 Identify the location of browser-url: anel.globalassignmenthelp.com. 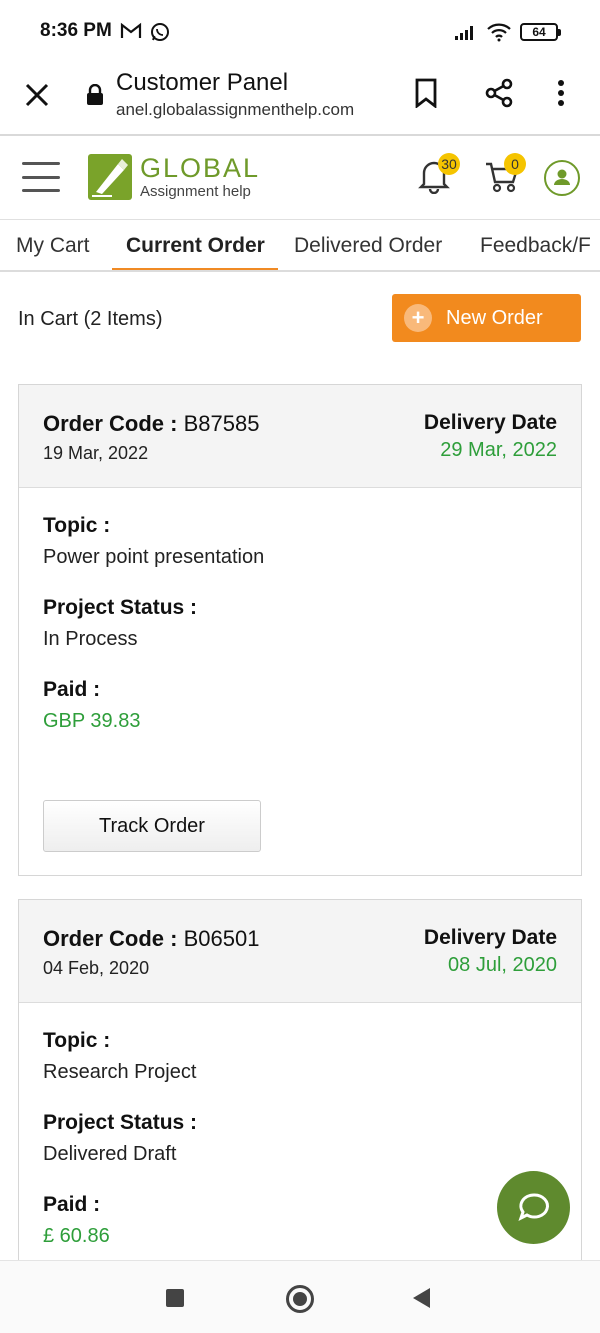
(235, 110).